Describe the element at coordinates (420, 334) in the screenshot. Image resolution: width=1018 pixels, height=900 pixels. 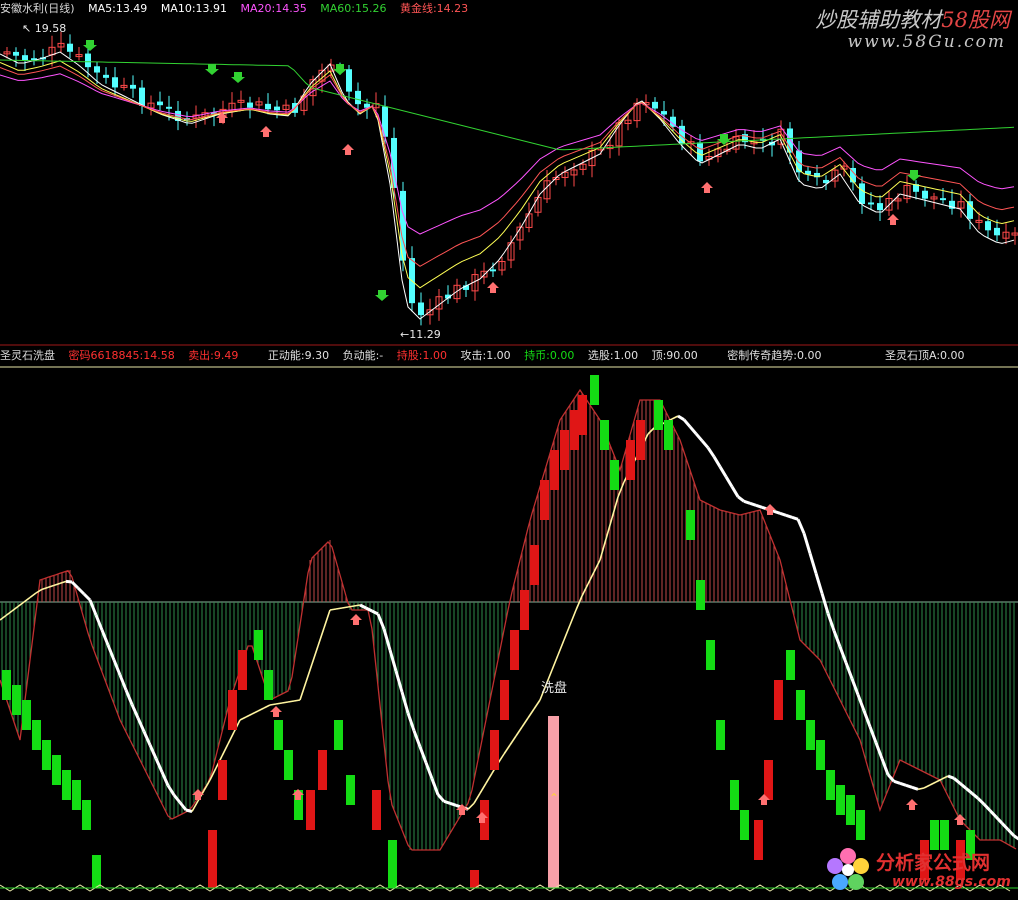
I see `low-price-label: ←11.29` at that location.